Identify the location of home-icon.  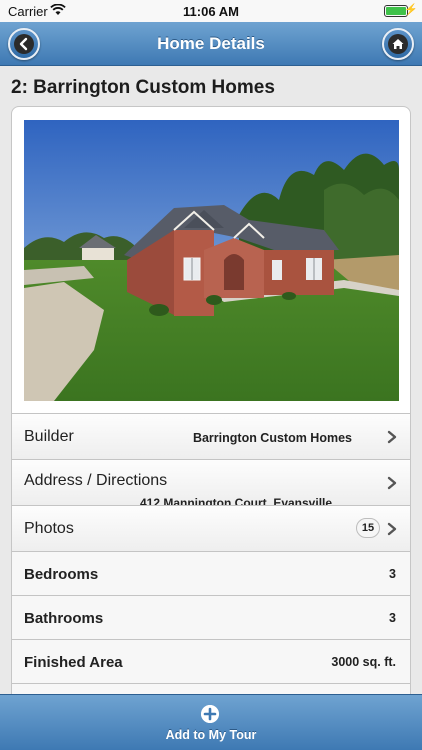
(398, 44).